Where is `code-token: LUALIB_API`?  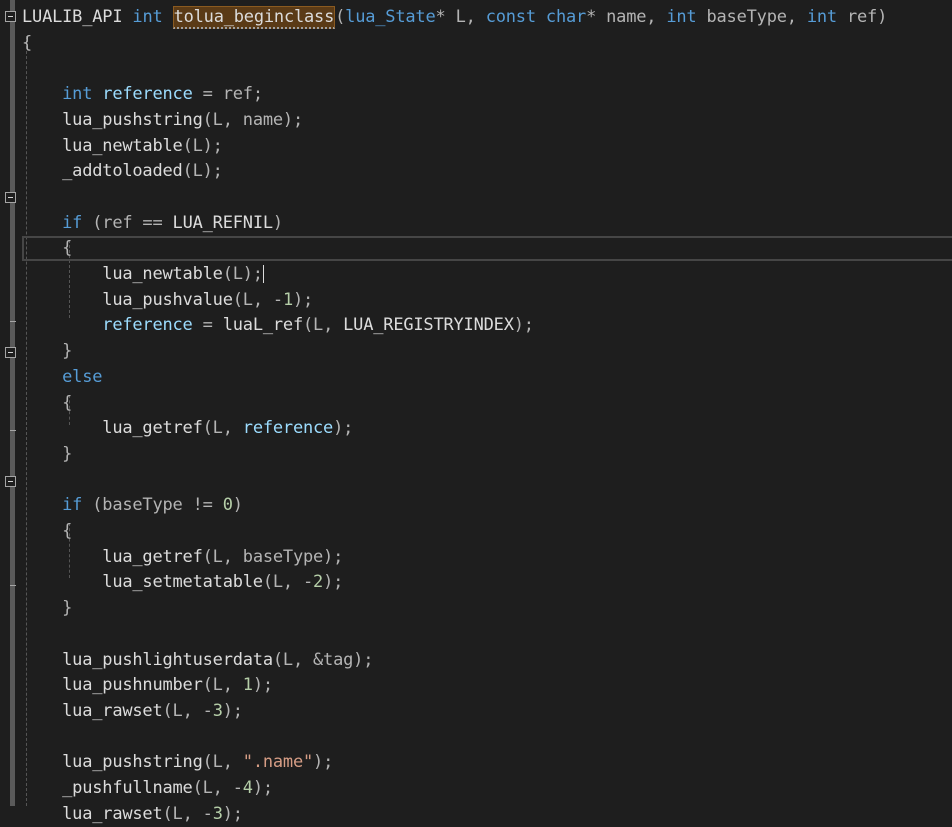 code-token: LUALIB_API is located at coordinates (72, 17).